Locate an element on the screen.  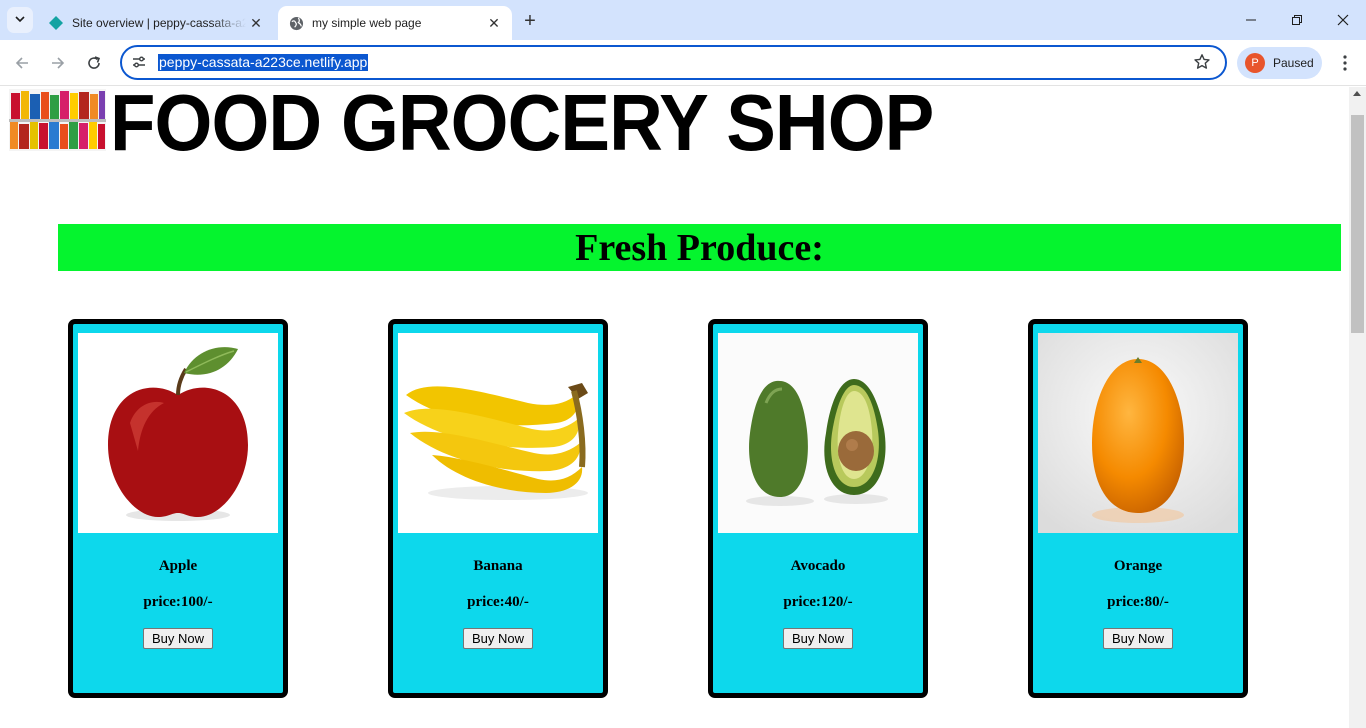
reload-button is located at coordinates (94, 63).